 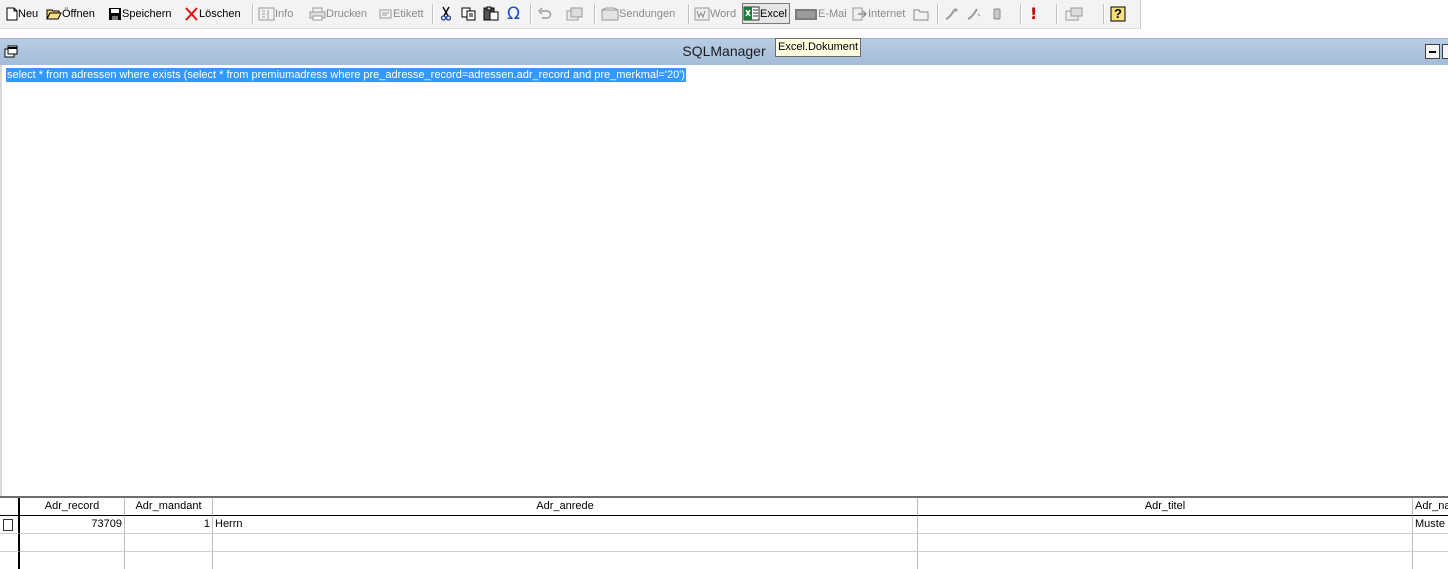 I want to click on settings-window-button, so click(x=1074, y=13).